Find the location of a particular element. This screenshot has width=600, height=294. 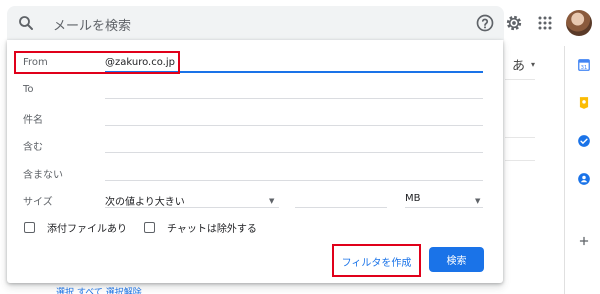

search-bar: メールを検索 is located at coordinates (255, 23).